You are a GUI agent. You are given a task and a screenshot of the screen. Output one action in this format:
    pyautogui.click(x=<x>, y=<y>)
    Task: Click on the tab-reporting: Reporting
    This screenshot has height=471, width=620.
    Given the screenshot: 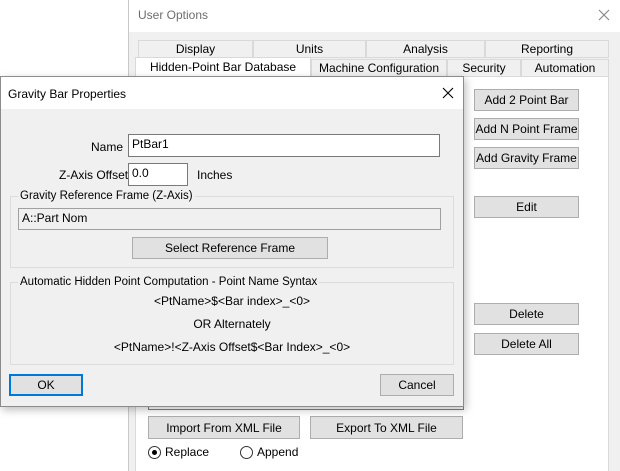 What is the action you would take?
    pyautogui.click(x=547, y=49)
    